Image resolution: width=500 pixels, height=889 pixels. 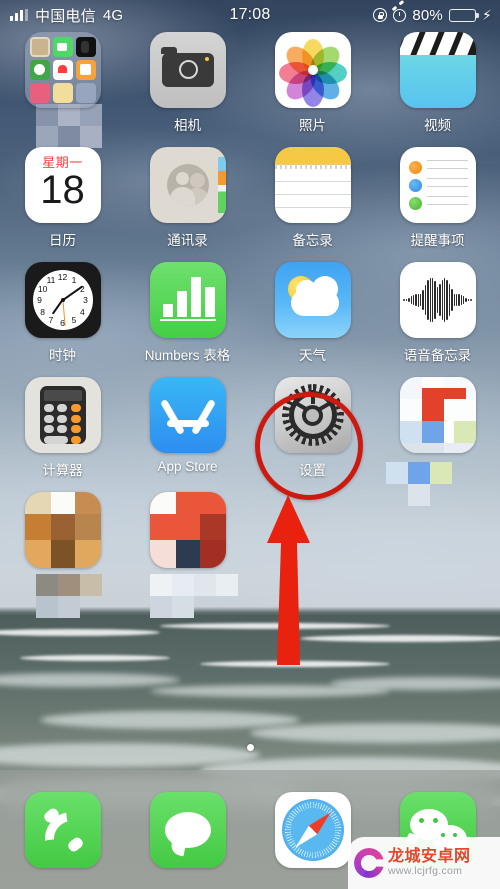 I want to click on calendar-icon: 星期一 18, so click(x=62, y=185).